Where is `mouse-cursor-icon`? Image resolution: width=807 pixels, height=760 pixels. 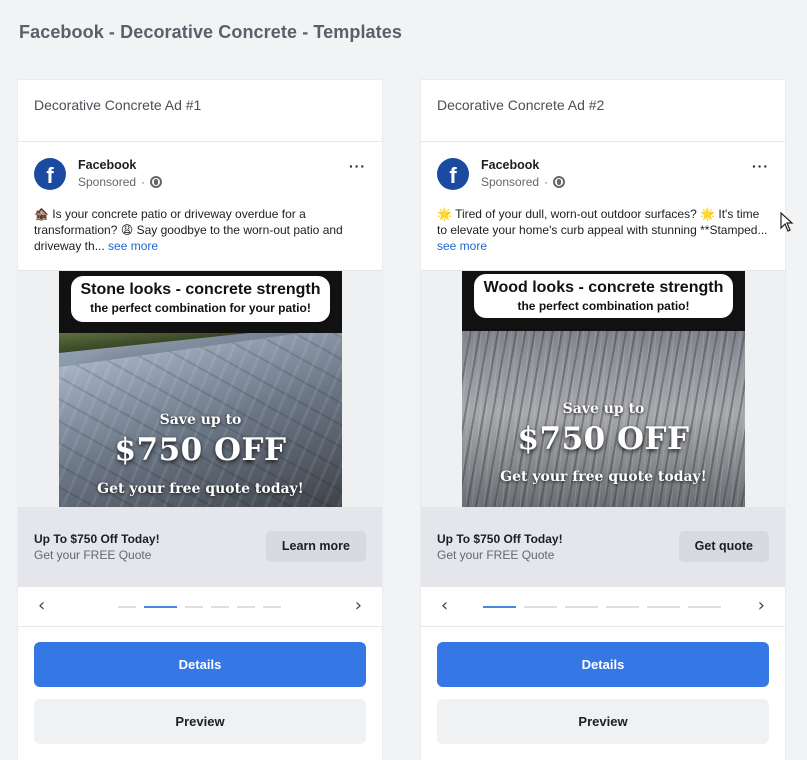
mouse-cursor-icon is located at coordinates (787, 222).